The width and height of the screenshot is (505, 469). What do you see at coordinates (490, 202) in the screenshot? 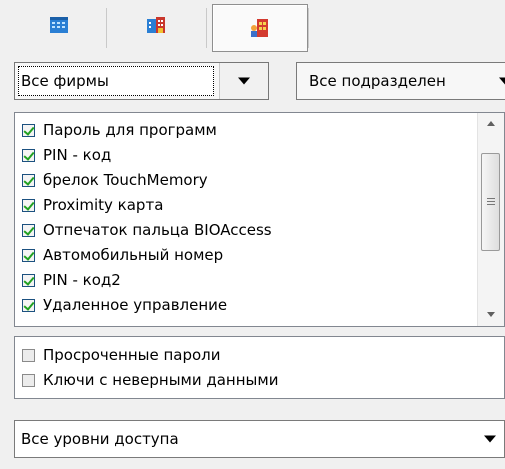
I see `scrollbar-thumb` at bounding box center [490, 202].